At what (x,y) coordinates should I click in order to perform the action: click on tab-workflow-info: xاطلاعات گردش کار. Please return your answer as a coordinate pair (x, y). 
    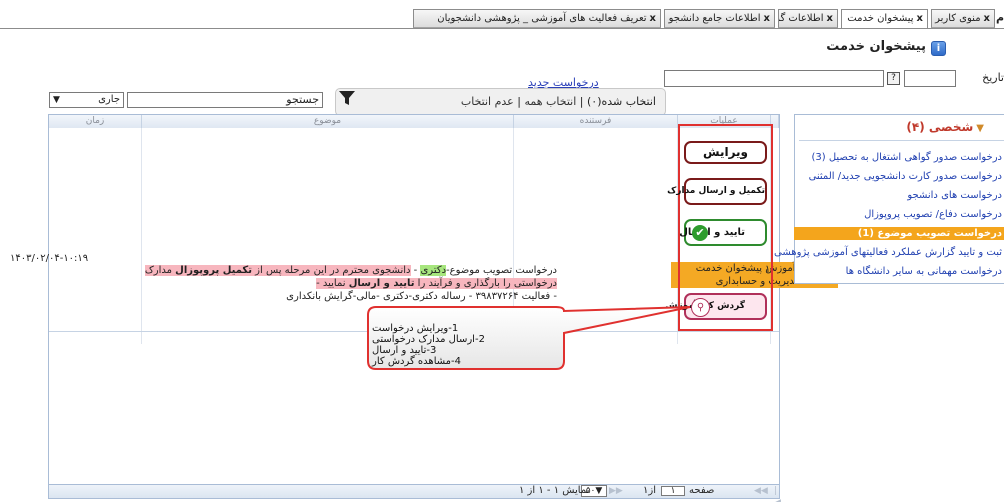
    Looking at the image, I should click on (808, 18).